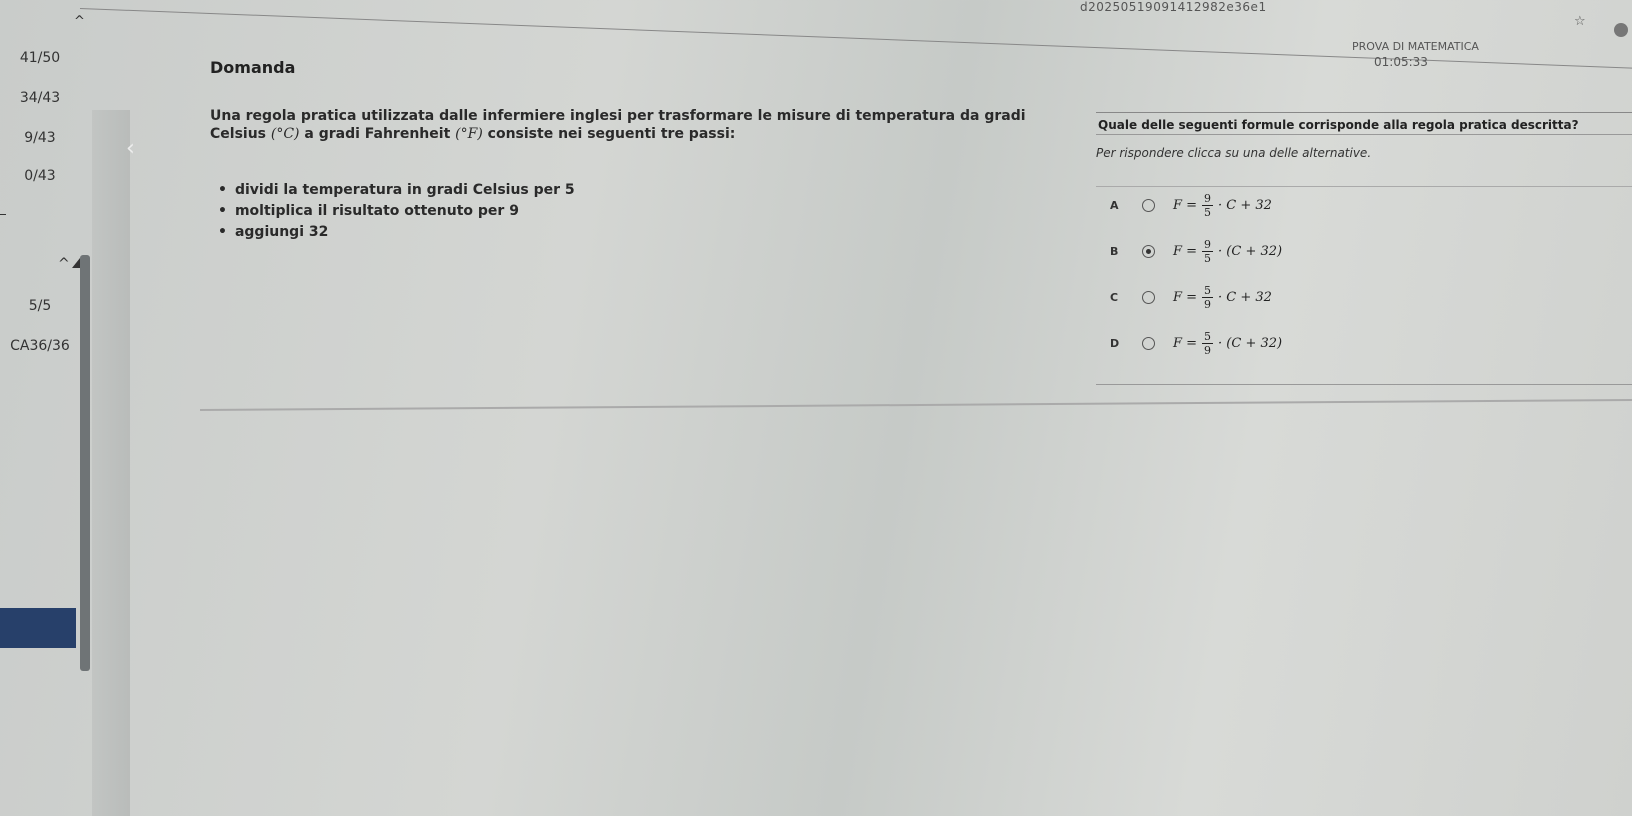 The height and width of the screenshot is (816, 1632). I want to click on fahrenheit-symbol: (°F), so click(469, 134).